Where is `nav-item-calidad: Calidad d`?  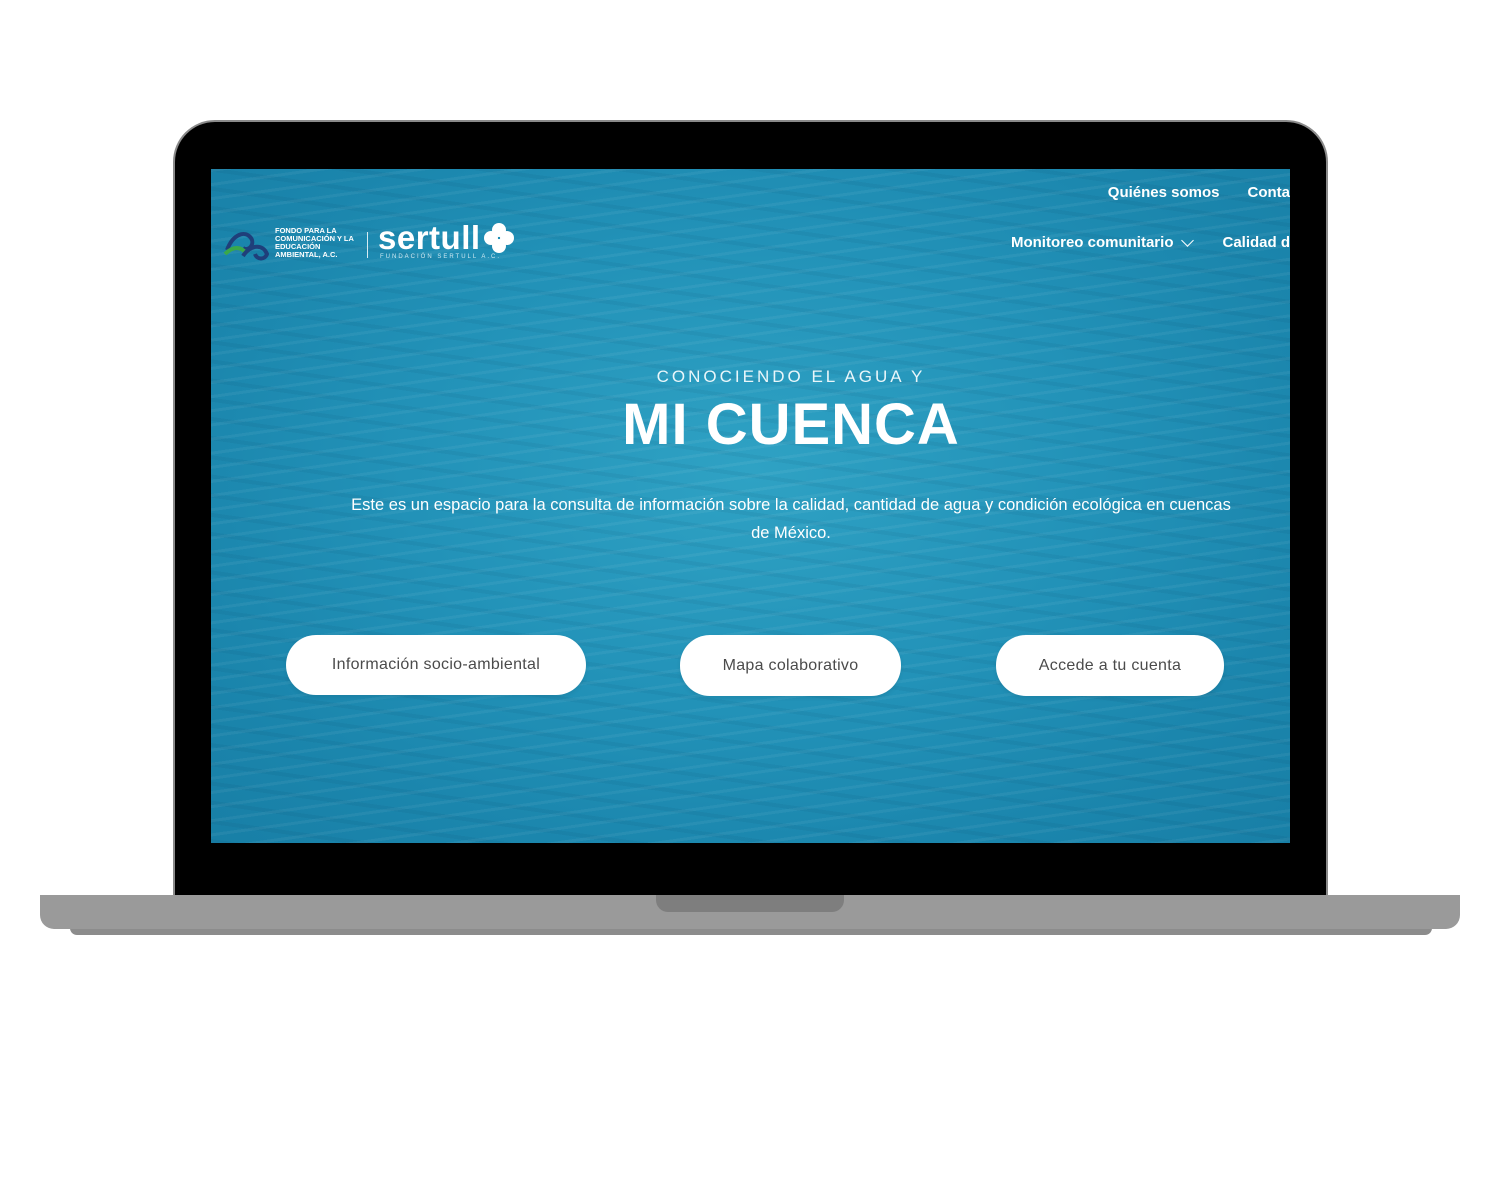
nav-item-calidad: Calidad d is located at coordinates (1256, 242).